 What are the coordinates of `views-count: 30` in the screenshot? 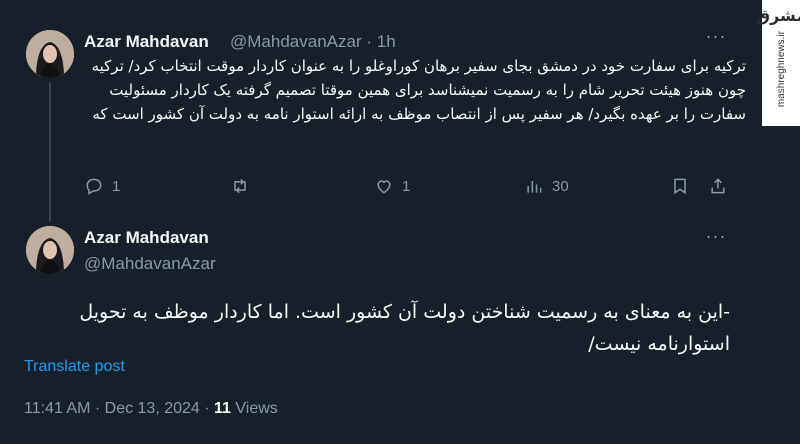 It's located at (560, 186).